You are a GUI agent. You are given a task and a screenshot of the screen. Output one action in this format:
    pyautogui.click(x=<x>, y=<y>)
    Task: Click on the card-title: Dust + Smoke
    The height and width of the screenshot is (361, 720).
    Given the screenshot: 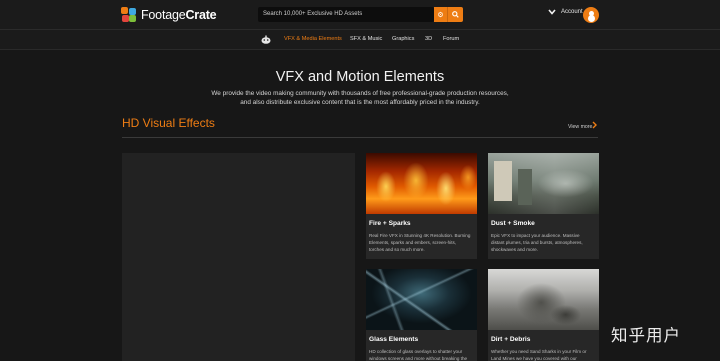 What is the action you would take?
    pyautogui.click(x=545, y=223)
    